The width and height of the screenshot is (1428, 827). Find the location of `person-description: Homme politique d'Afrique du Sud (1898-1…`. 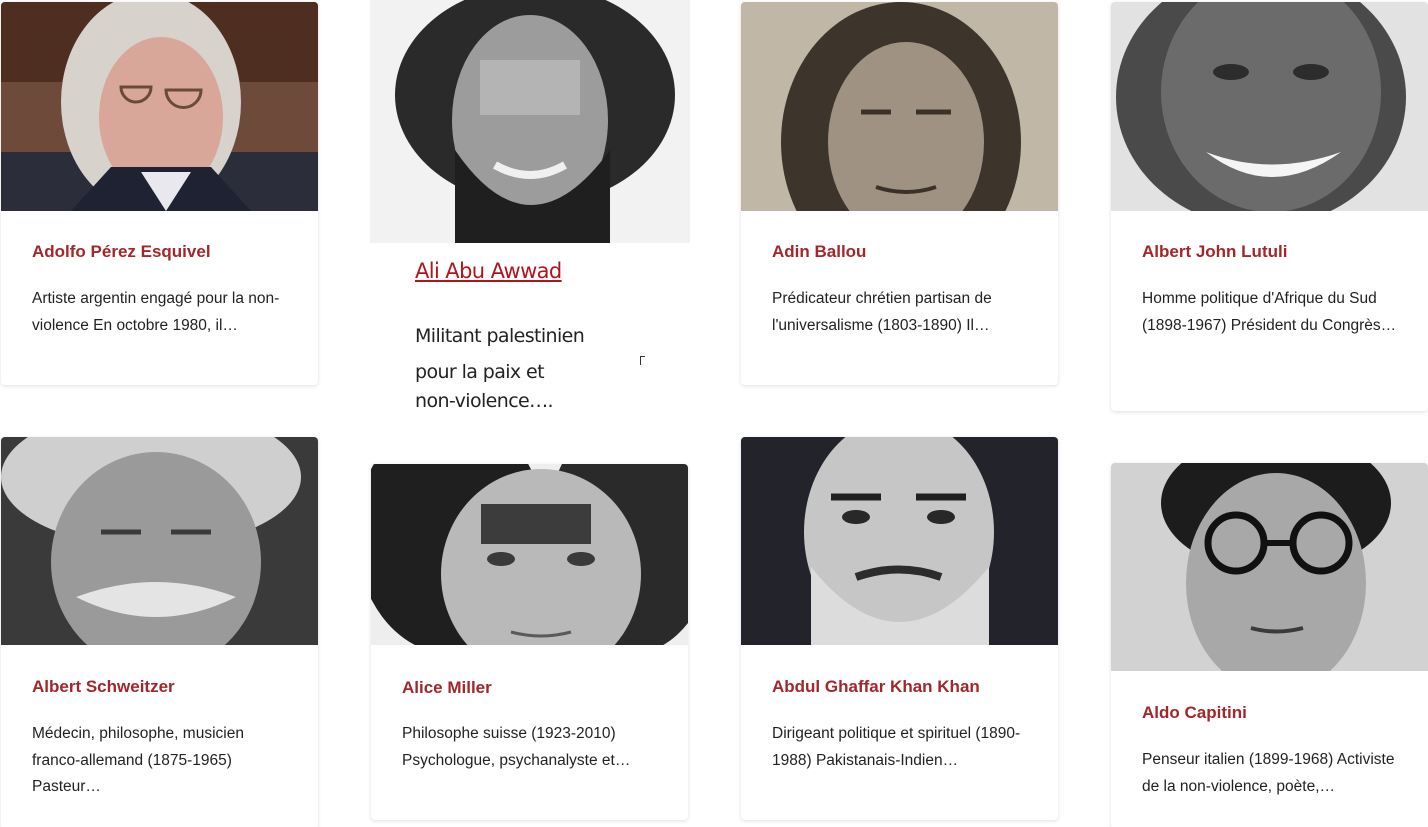

person-description: Homme politique d'Afrique du Sud (1898-1… is located at coordinates (1269, 312).